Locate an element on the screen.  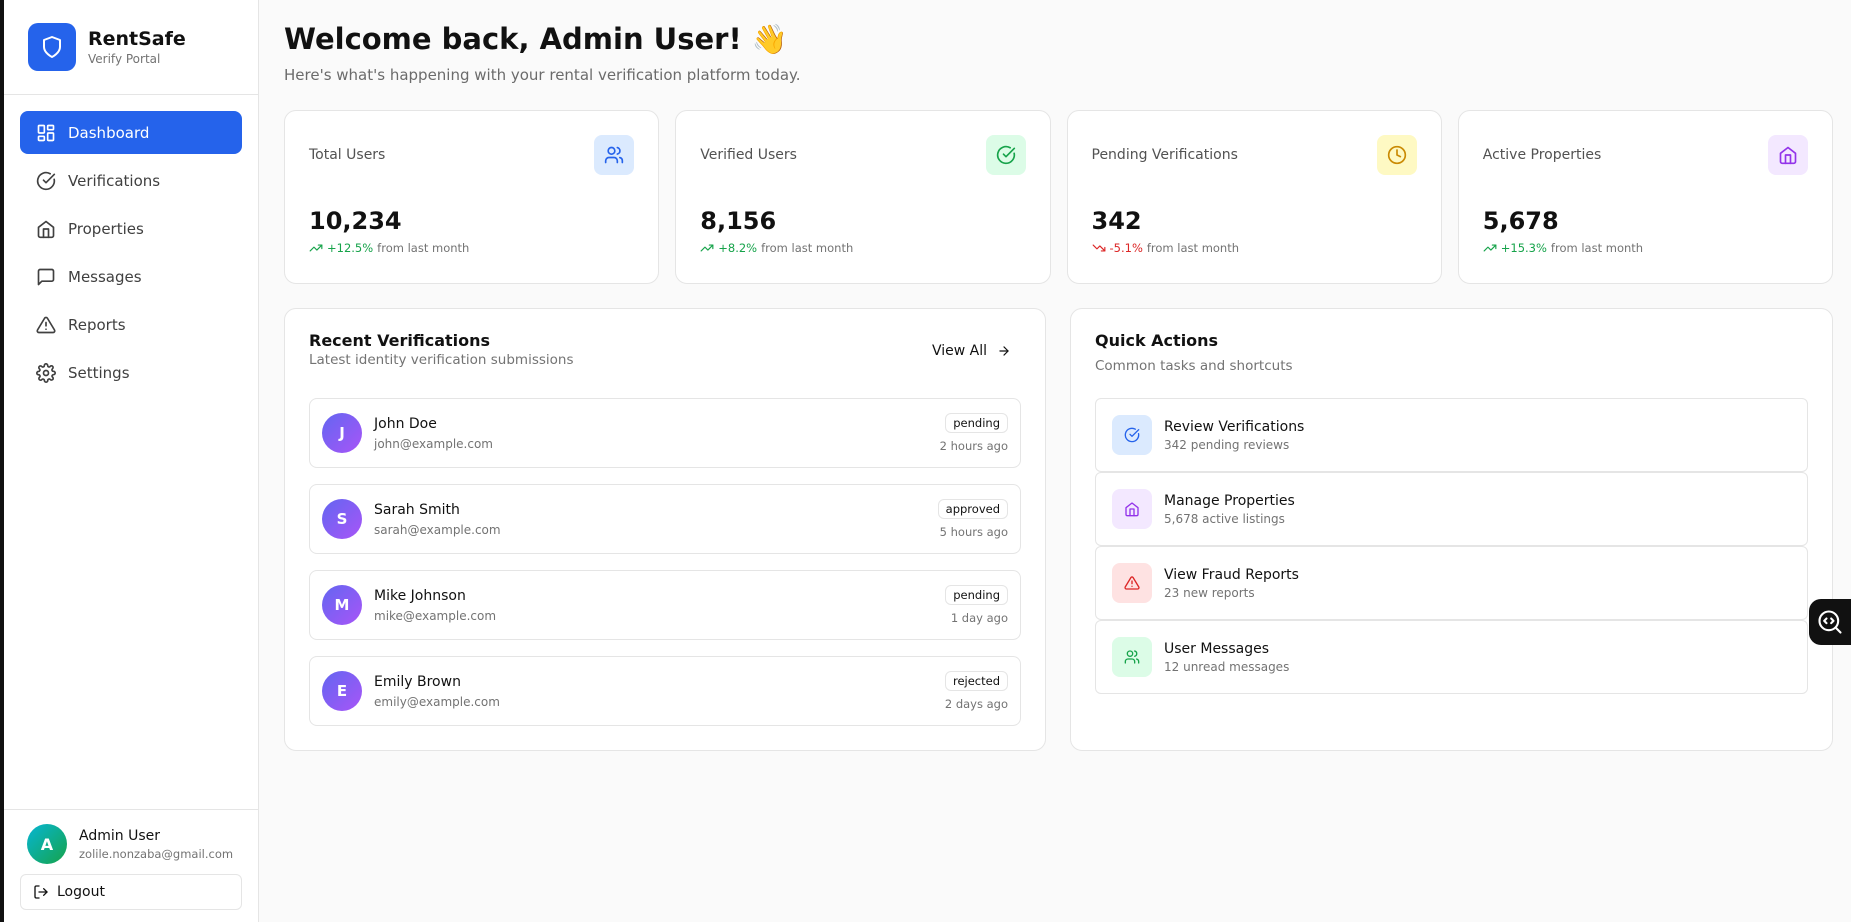
verification-time: 2 hours ago is located at coordinates (973, 446).